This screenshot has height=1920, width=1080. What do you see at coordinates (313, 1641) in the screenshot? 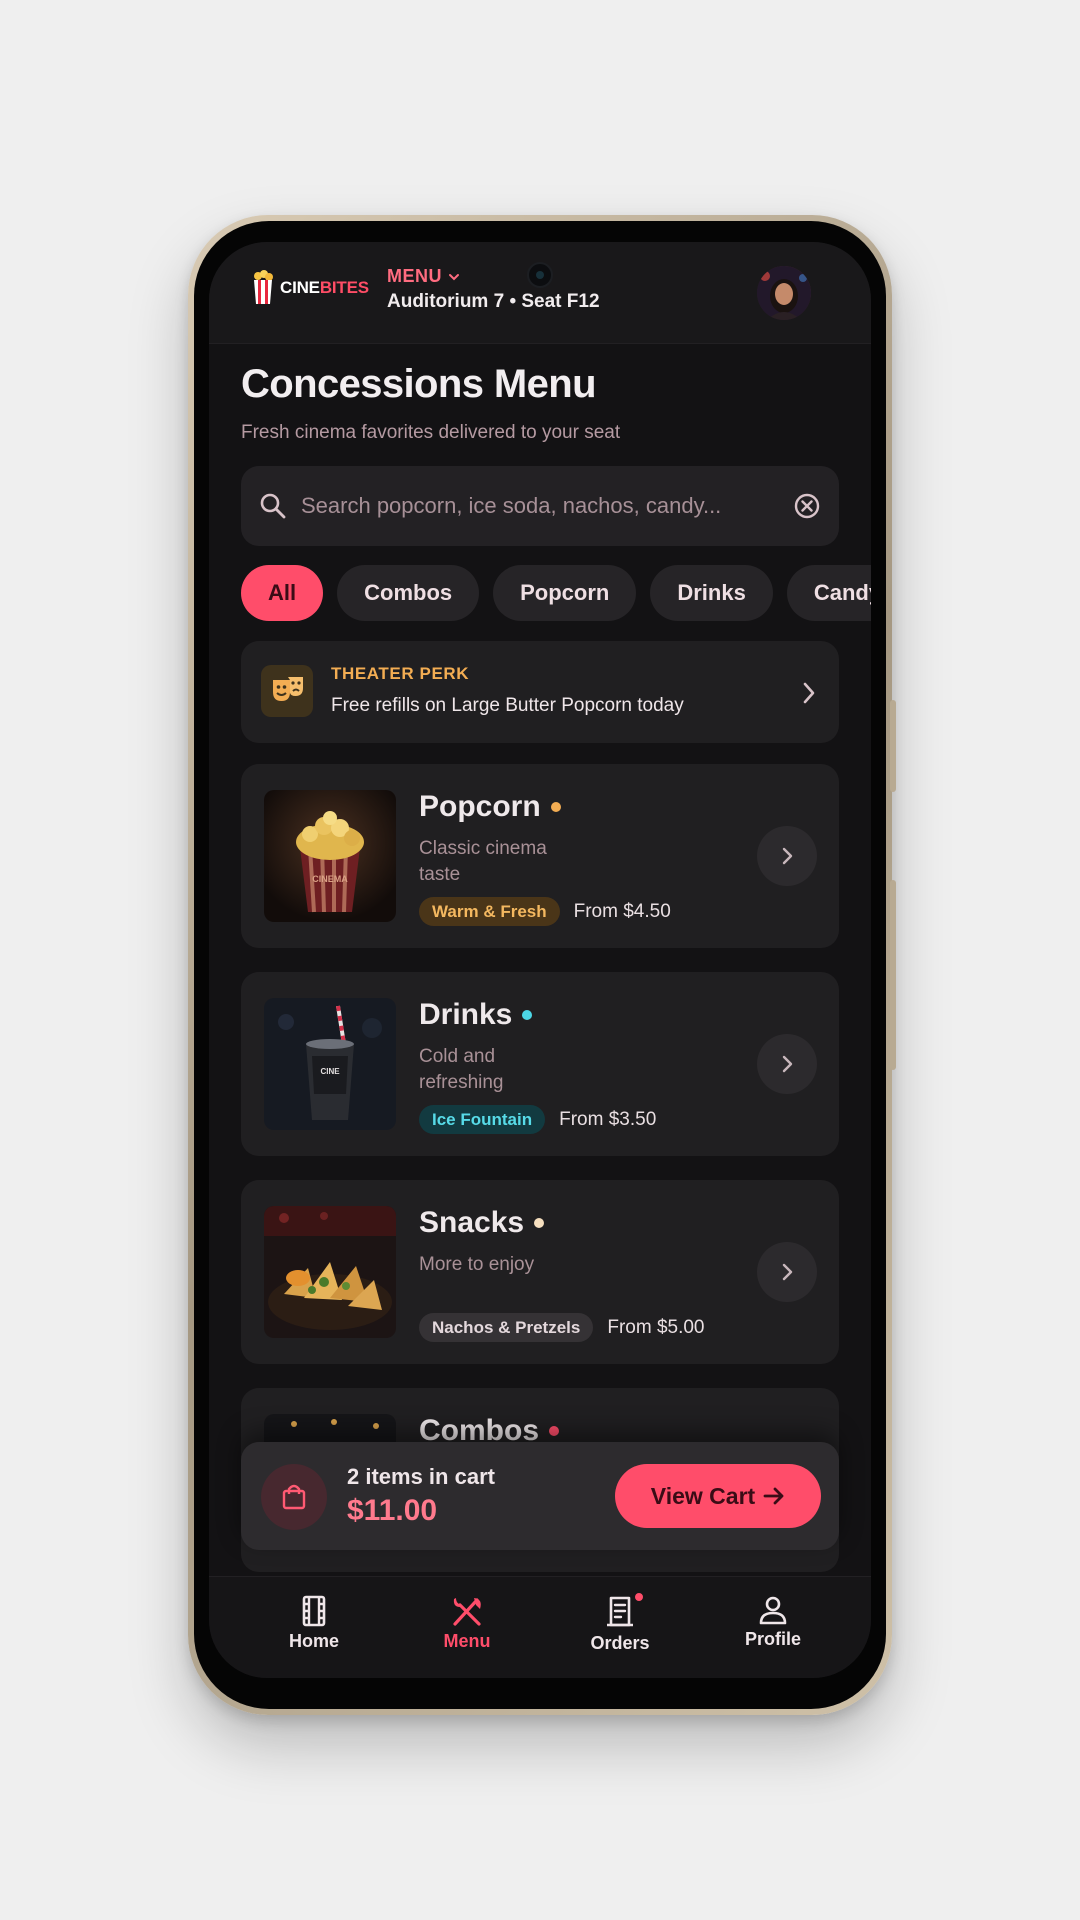
I see `nav-label: Home` at bounding box center [313, 1641].